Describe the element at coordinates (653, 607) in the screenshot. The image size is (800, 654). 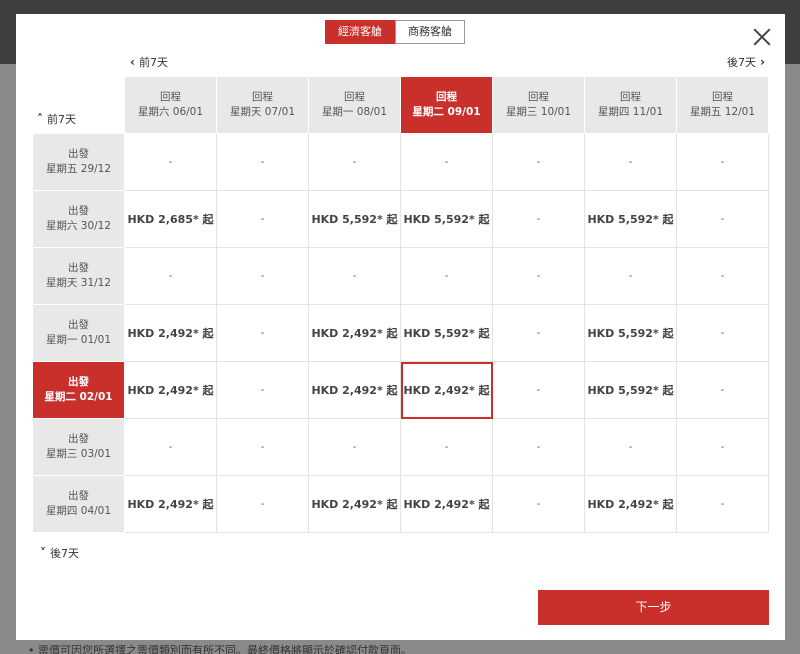
I see `next-step-button: 下一步` at that location.